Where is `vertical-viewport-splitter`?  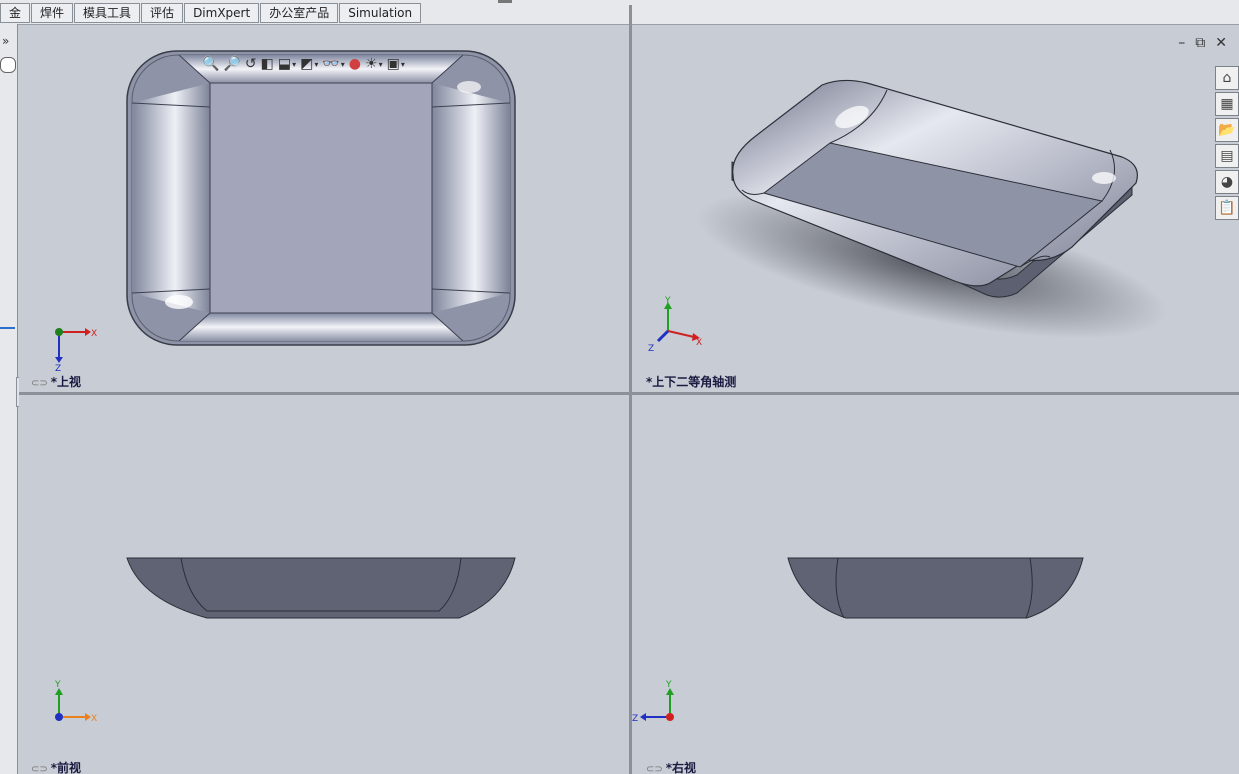 vertical-viewport-splitter is located at coordinates (630, 389).